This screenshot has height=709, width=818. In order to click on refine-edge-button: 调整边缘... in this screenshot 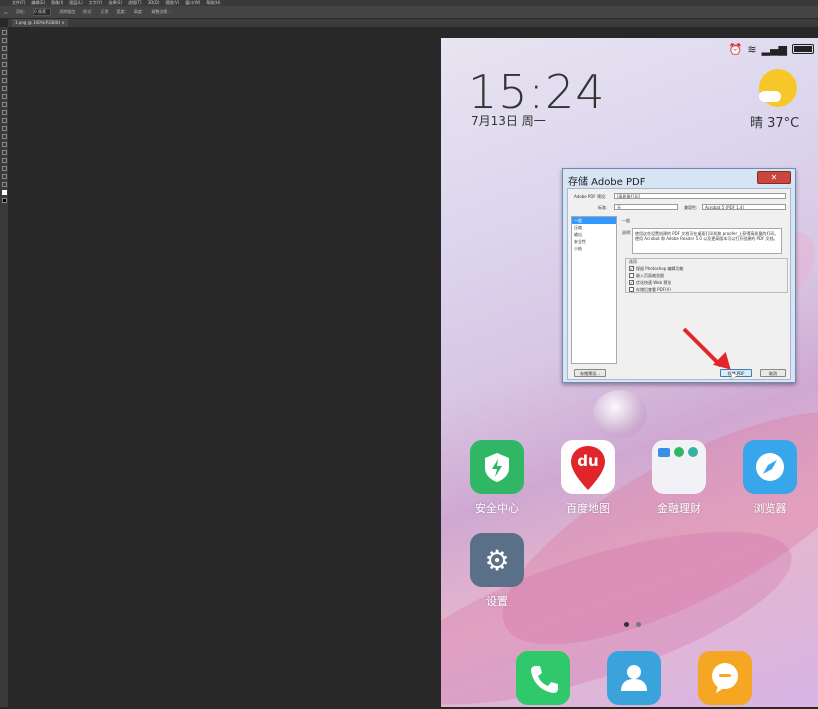, I will do `click(161, 12)`.